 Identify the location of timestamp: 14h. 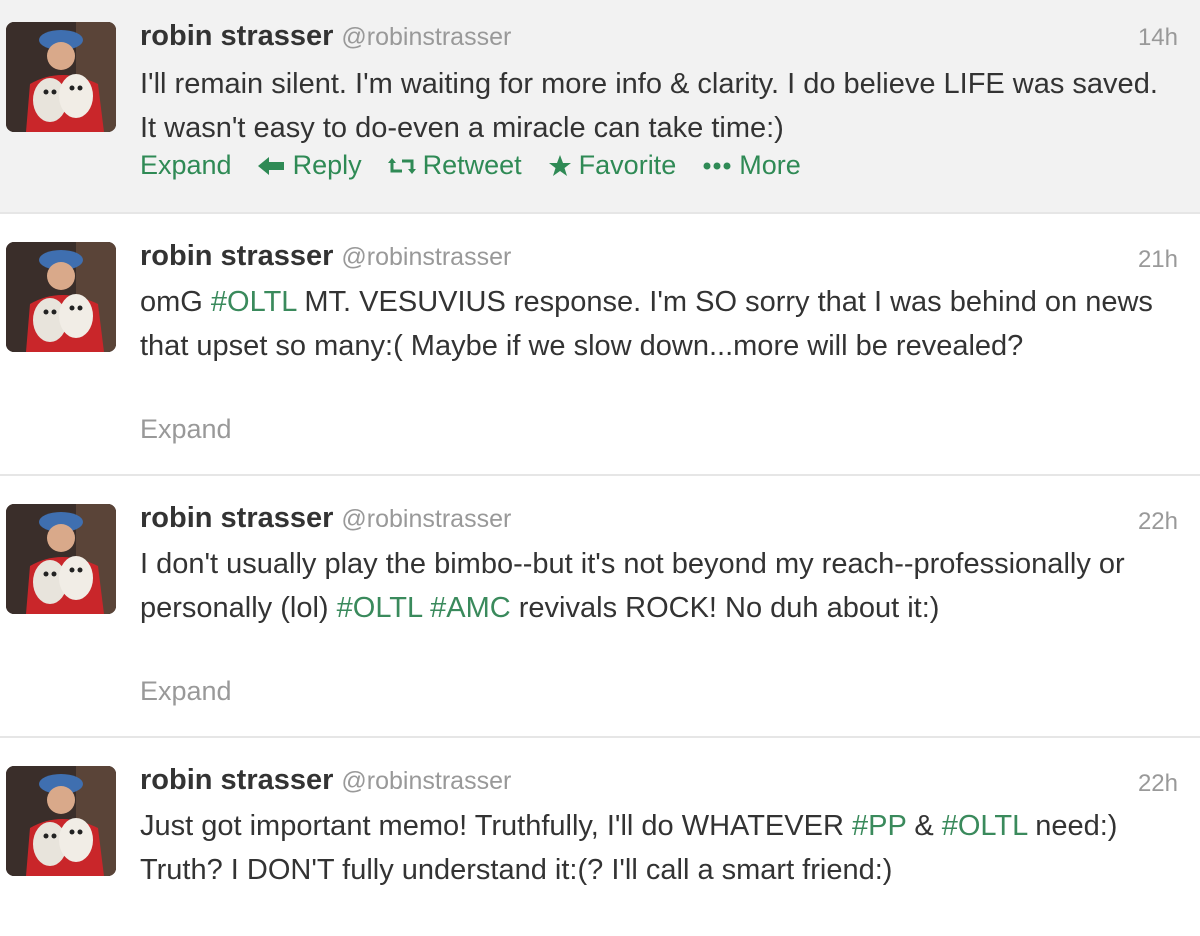
(1158, 38).